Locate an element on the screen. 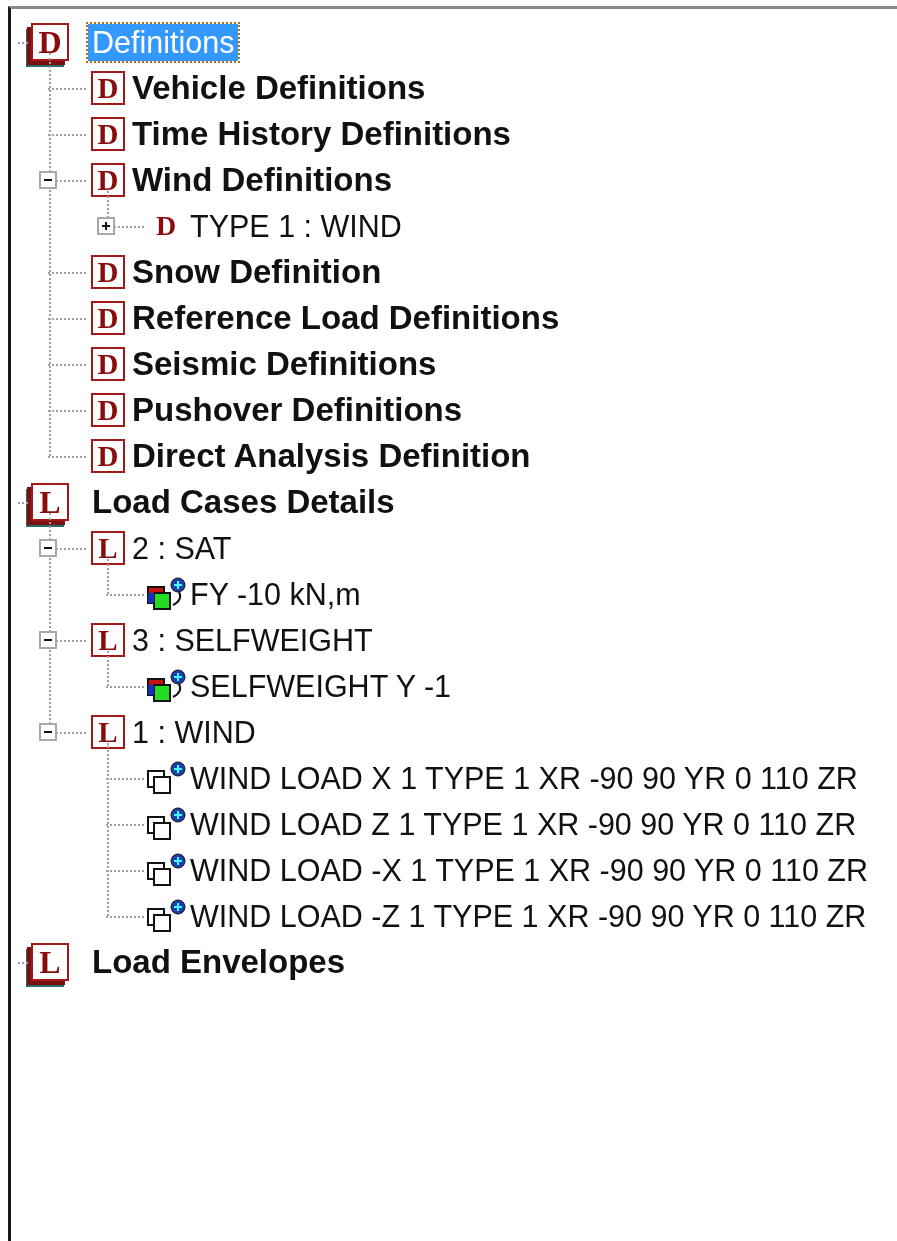  tree-item: WIND LOAD -X 1 TYPE 1 XR -90 90 YR 0 110 ZR is located at coordinates (529, 870).